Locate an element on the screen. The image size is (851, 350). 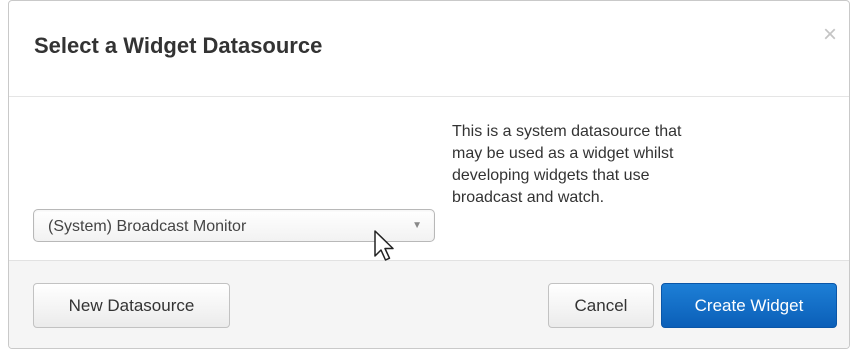
description-line: developing widgets that use is located at coordinates (551, 175).